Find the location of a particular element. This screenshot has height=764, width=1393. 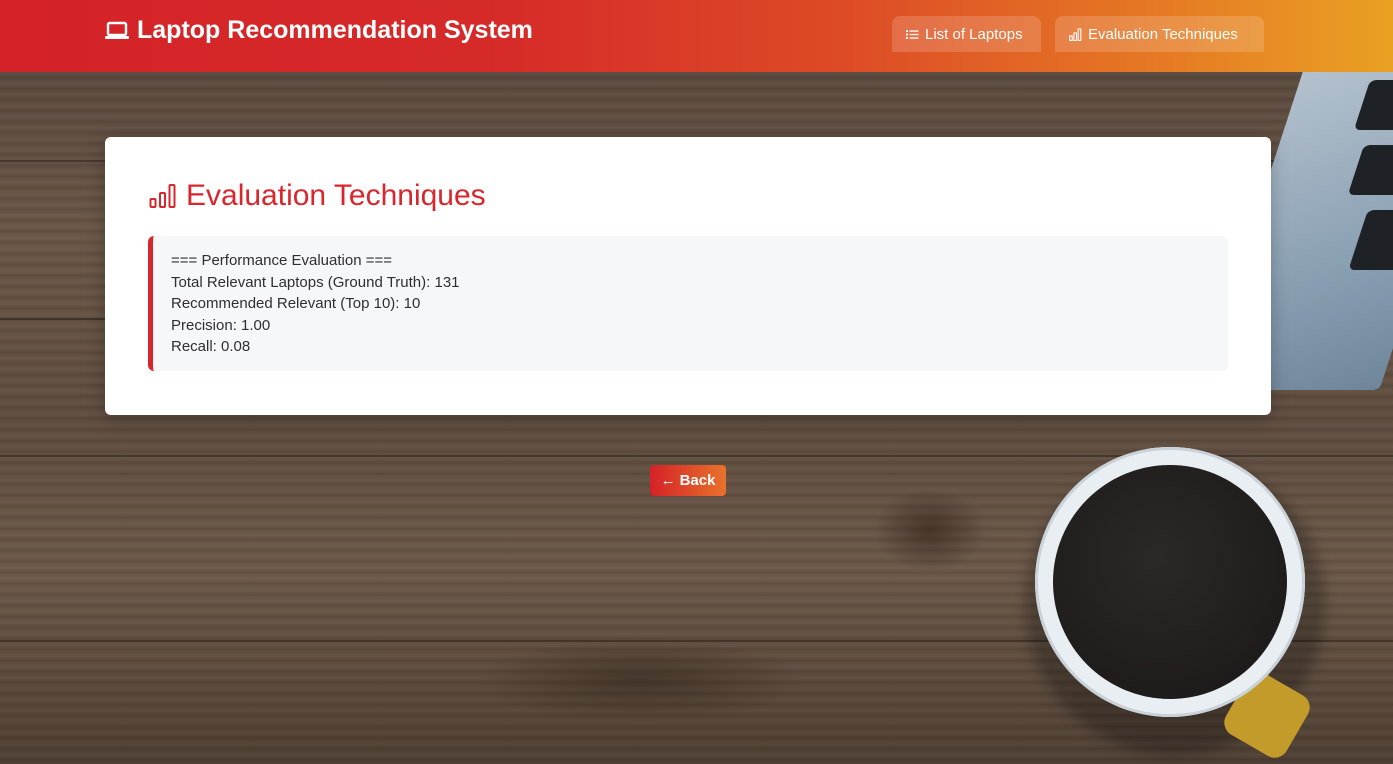

nav-link-list-of-laptops: List of Laptops is located at coordinates (966, 34).